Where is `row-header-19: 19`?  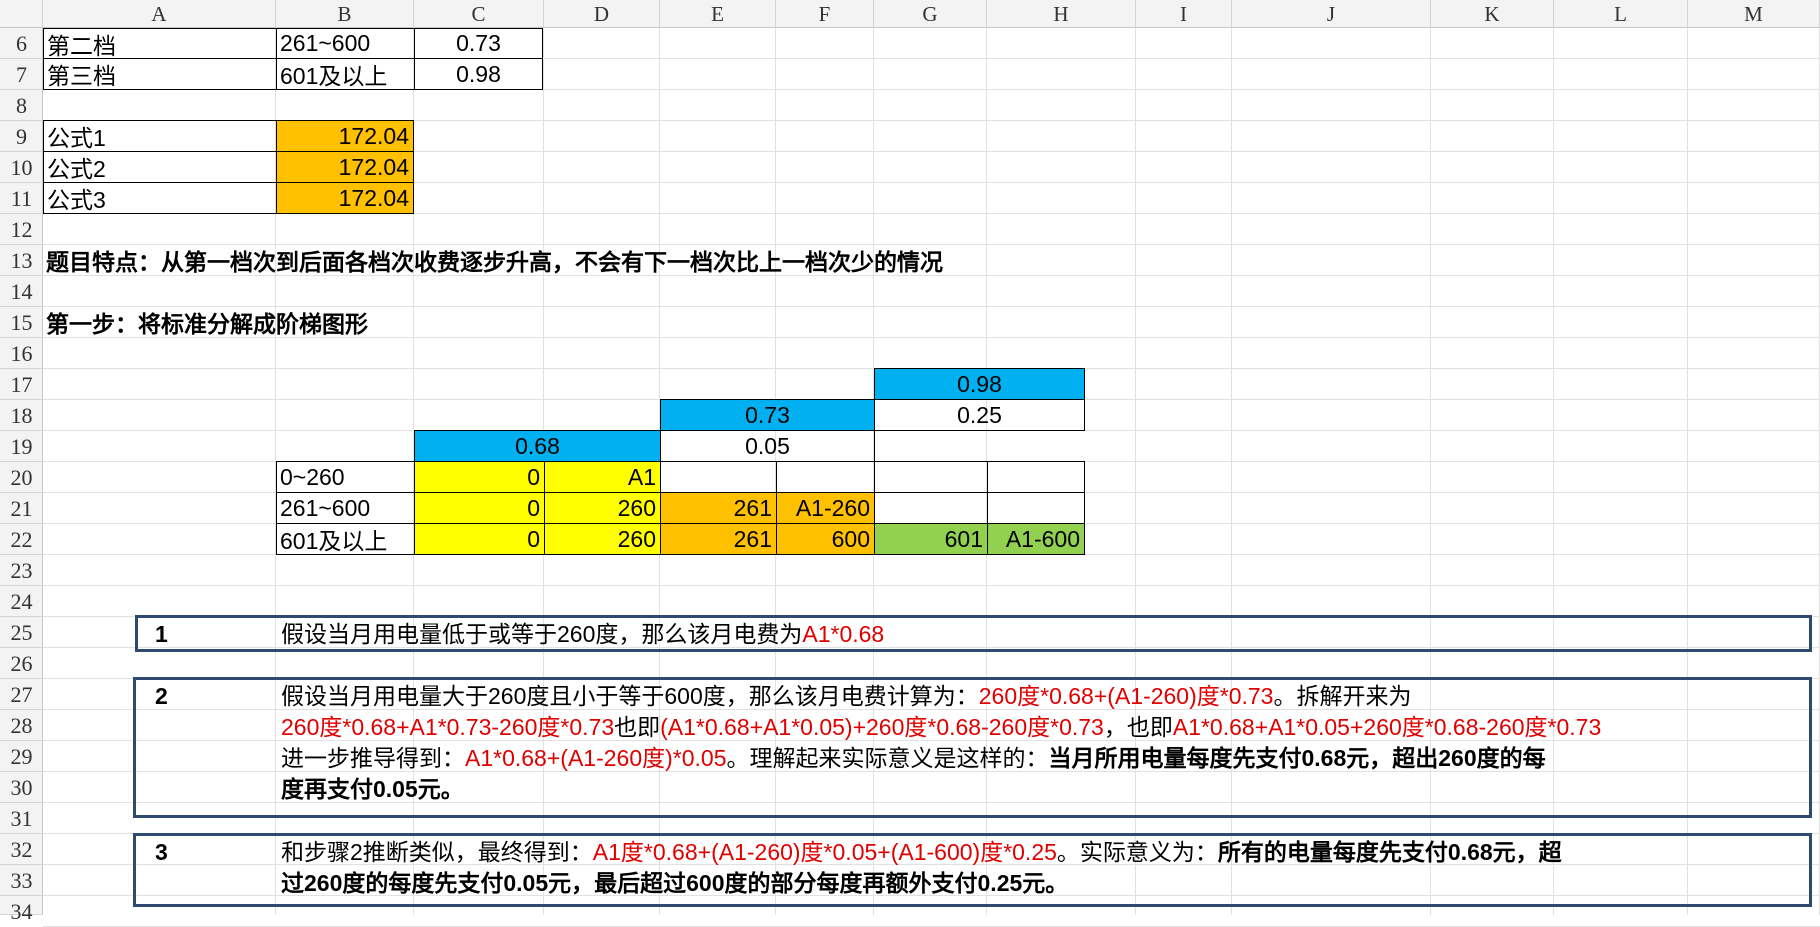
row-header-19: 19 is located at coordinates (21, 446).